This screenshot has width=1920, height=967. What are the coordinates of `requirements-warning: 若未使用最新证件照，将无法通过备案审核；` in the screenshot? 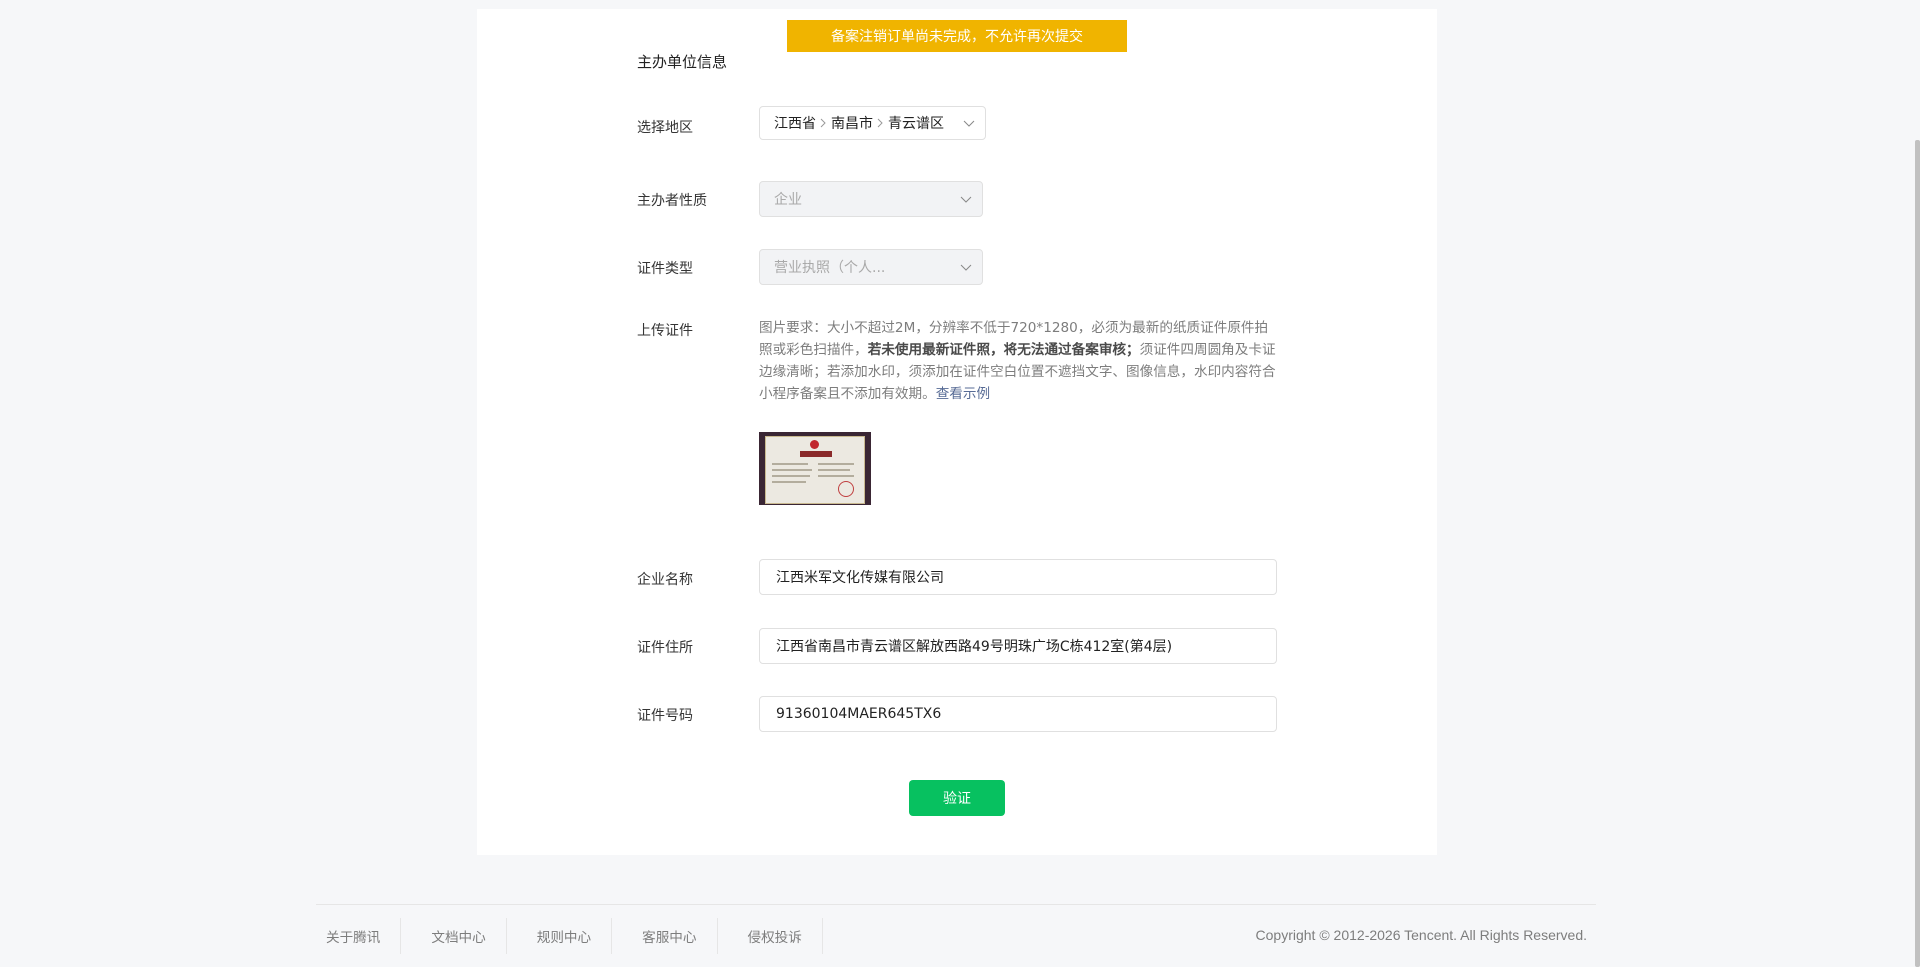 It's located at (1003, 350).